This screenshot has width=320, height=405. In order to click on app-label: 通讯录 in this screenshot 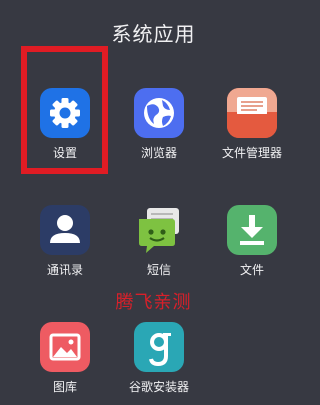, I will do `click(64, 270)`.